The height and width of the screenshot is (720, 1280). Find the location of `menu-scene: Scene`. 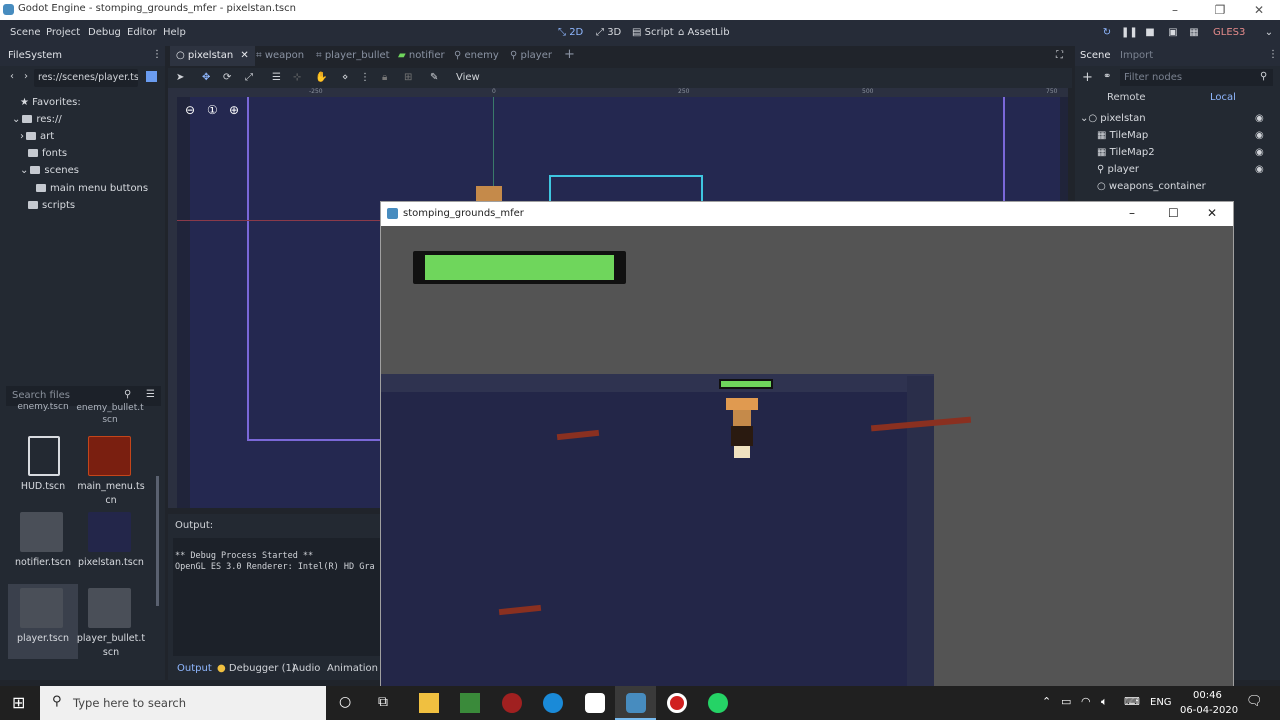

menu-scene: Scene is located at coordinates (25, 32).